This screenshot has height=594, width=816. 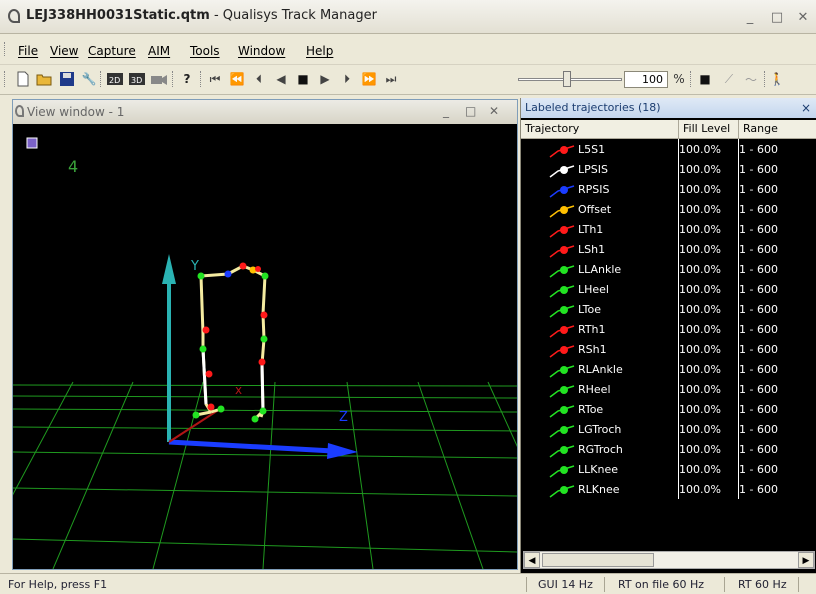 What do you see at coordinates (237, 79) in the screenshot?
I see `fast-rewind-icon: ⏪` at bounding box center [237, 79].